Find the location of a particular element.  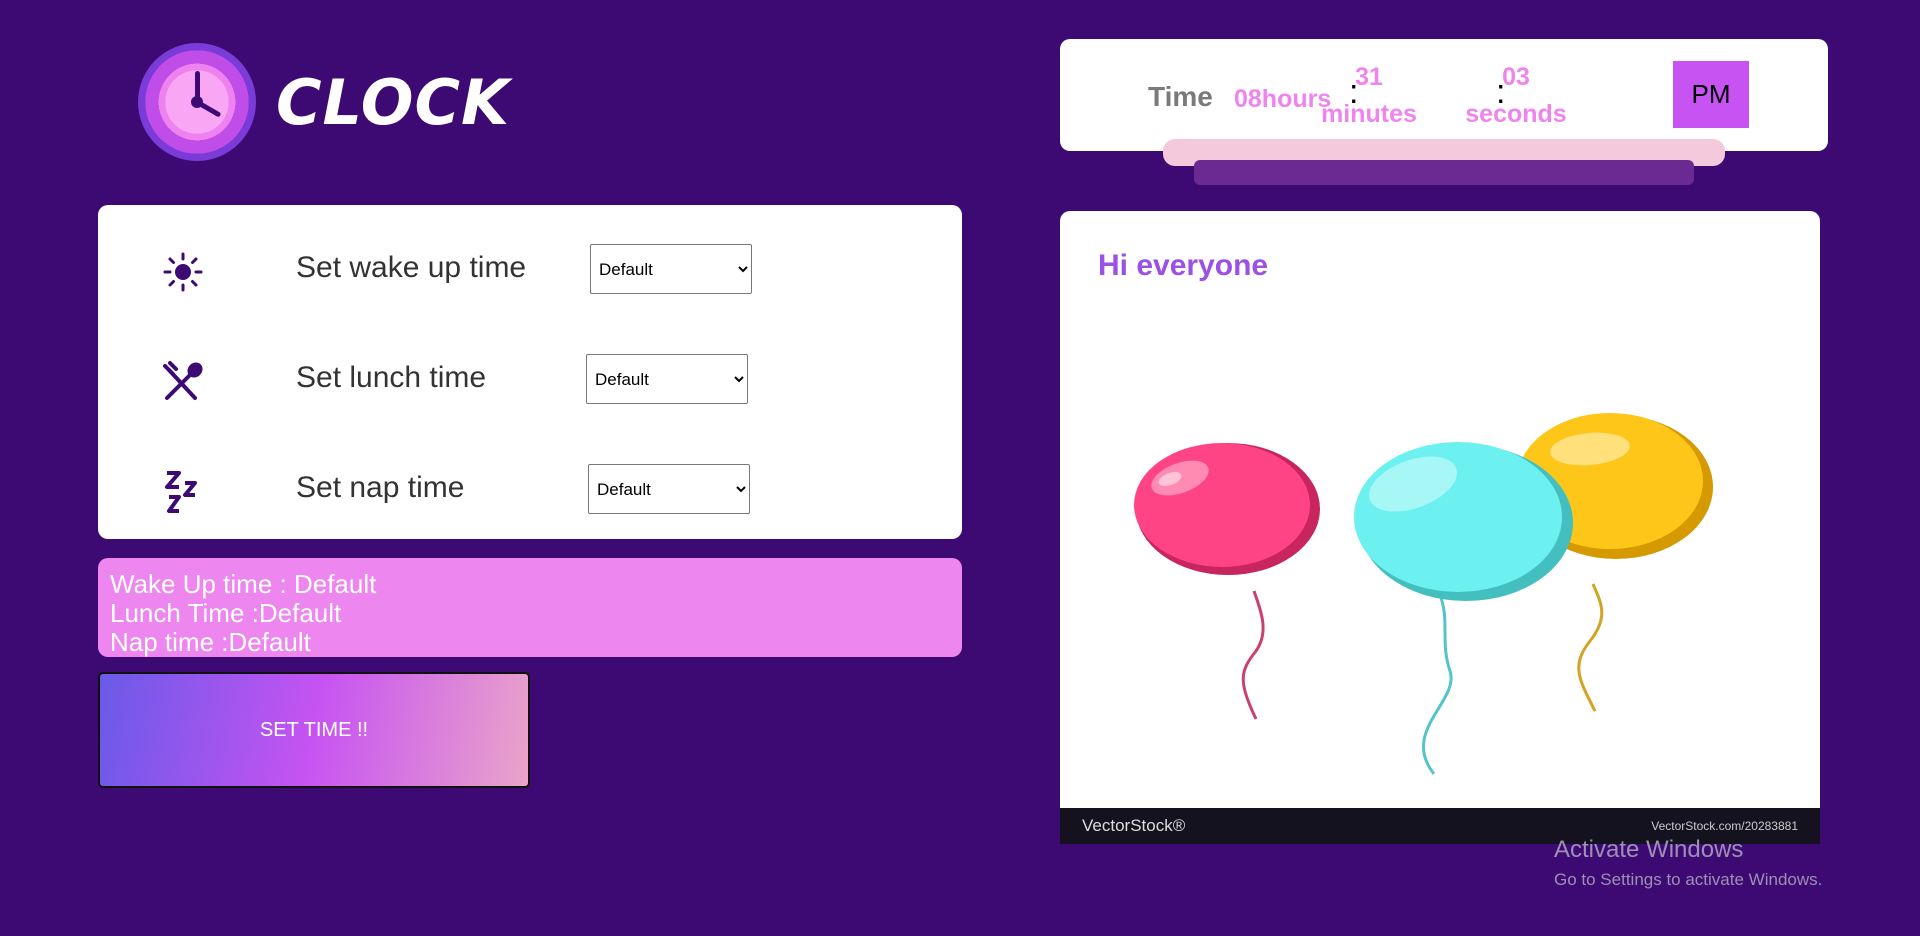

stock-brand: VectorStock® is located at coordinates (1134, 825).